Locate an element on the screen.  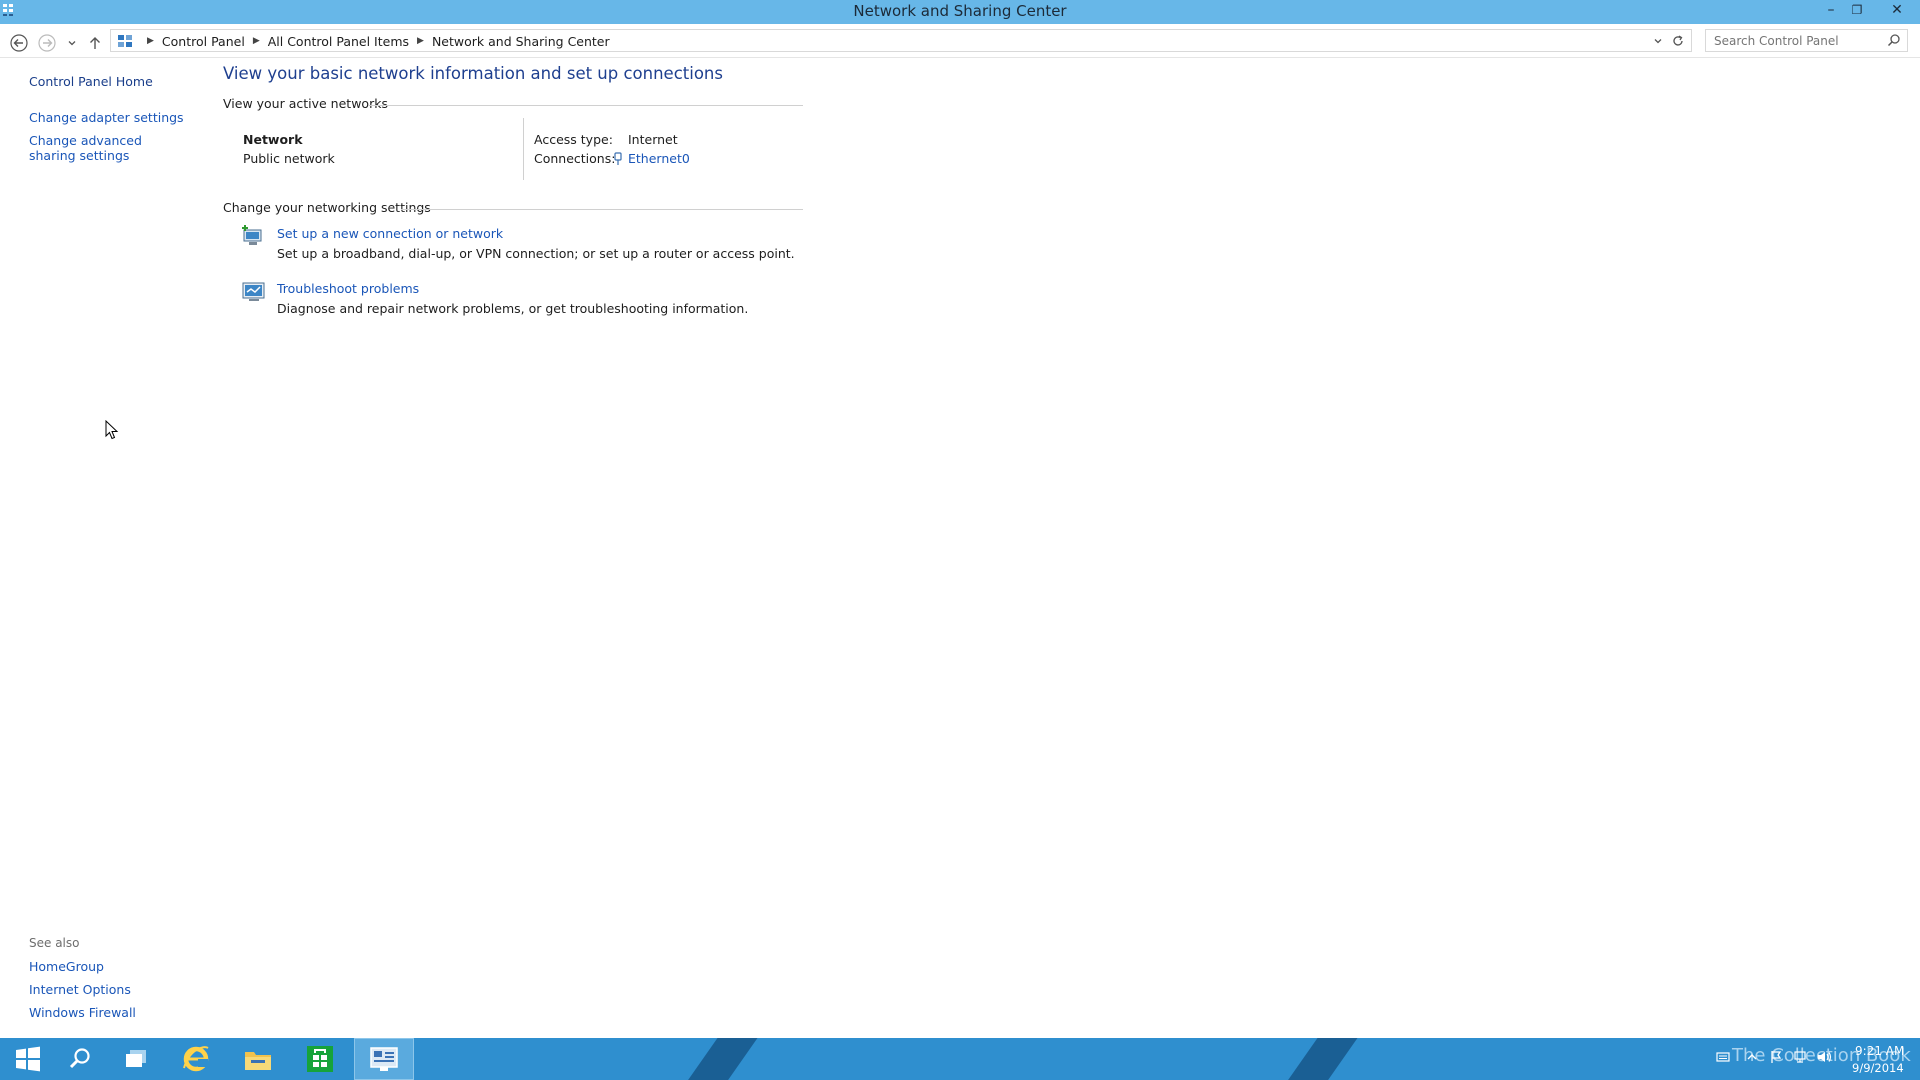
file-explorer-button is located at coordinates (258, 1059).